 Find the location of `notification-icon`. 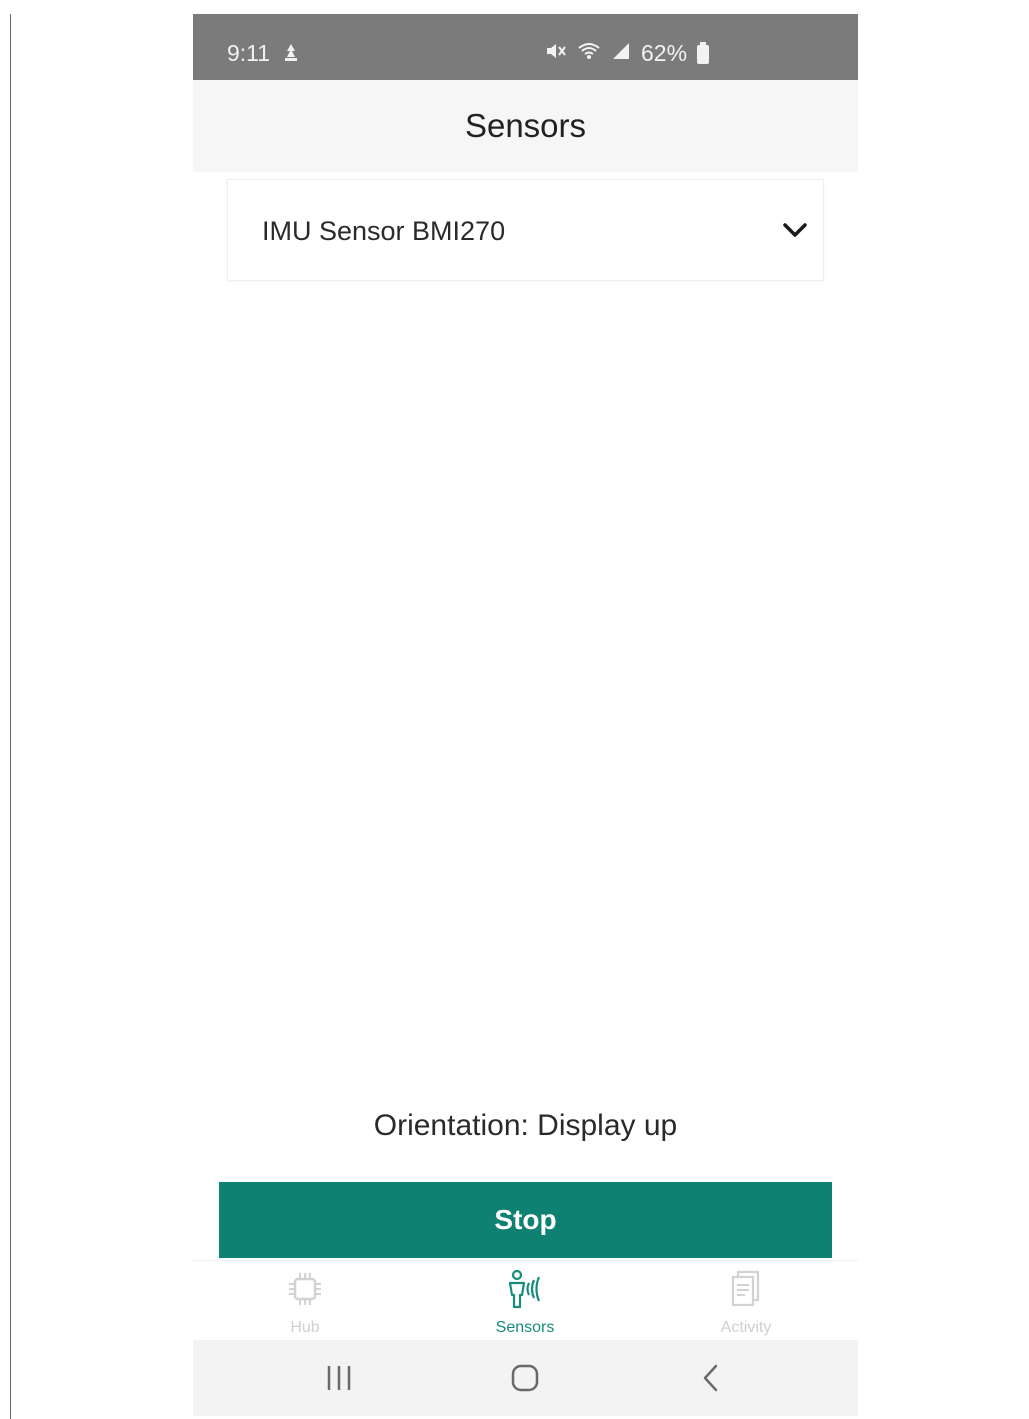

notification-icon is located at coordinates (291, 55).